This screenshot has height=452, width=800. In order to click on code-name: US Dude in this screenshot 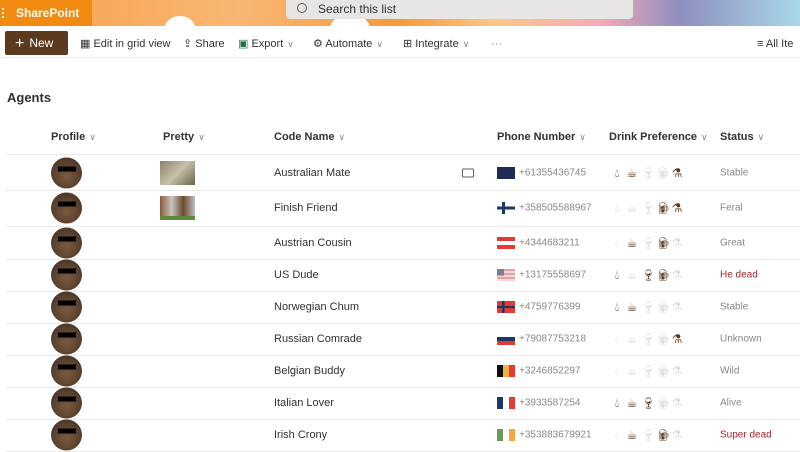, I will do `click(296, 275)`.